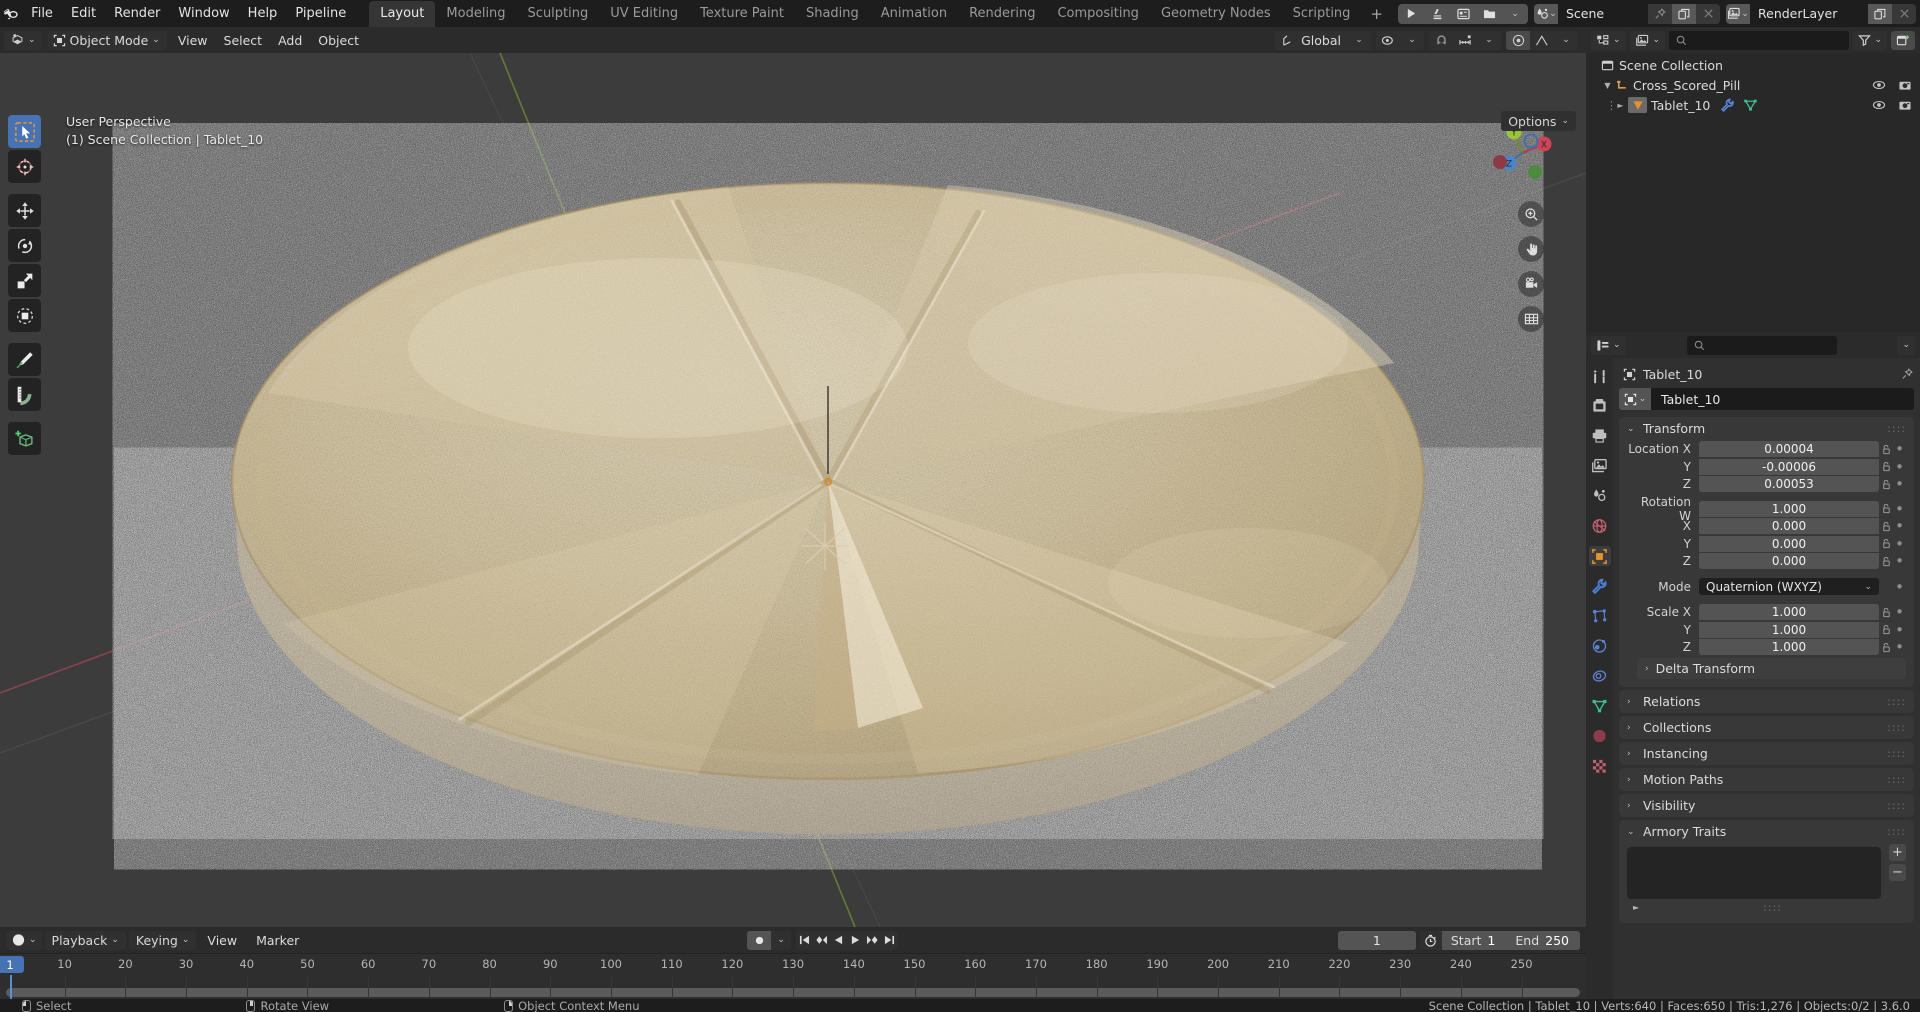 The image size is (1920, 1012). I want to click on modifier-wrench-icon, so click(1727, 105).